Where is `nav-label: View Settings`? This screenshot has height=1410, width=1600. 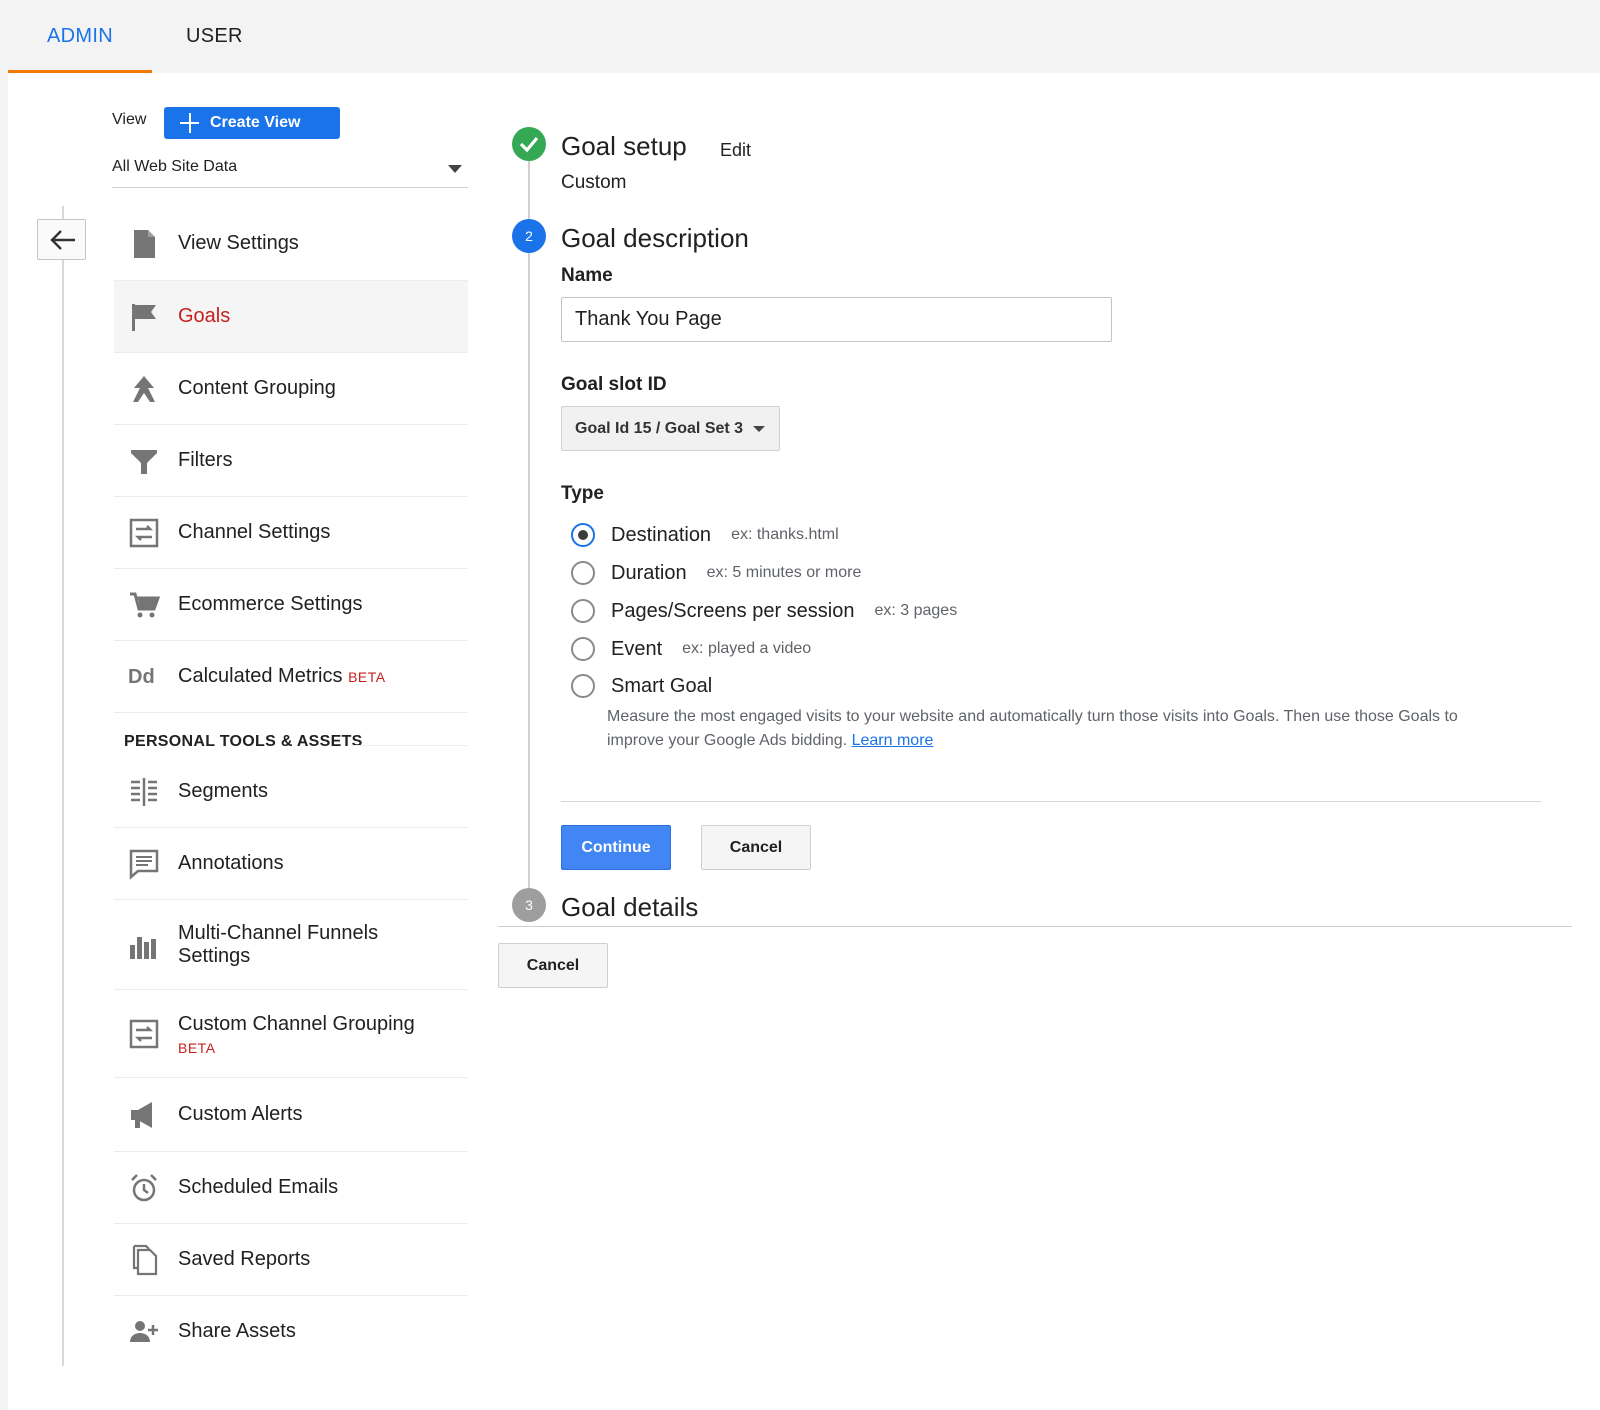 nav-label: View Settings is located at coordinates (238, 243).